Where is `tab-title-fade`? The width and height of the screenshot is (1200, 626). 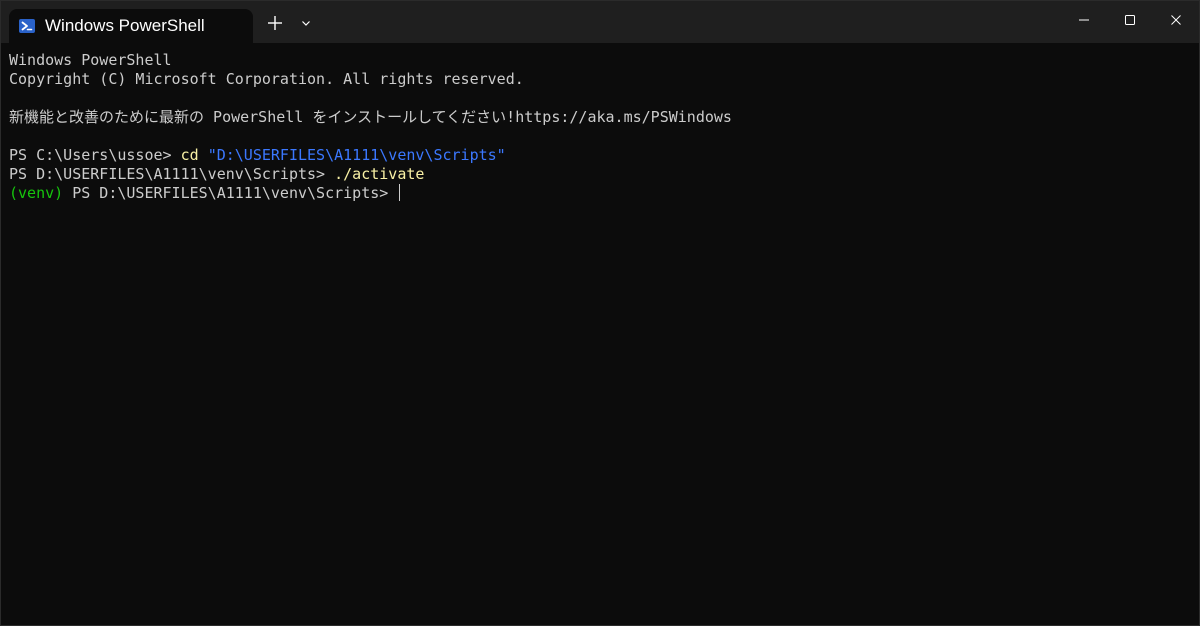
tab-title-fade is located at coordinates (223, 27).